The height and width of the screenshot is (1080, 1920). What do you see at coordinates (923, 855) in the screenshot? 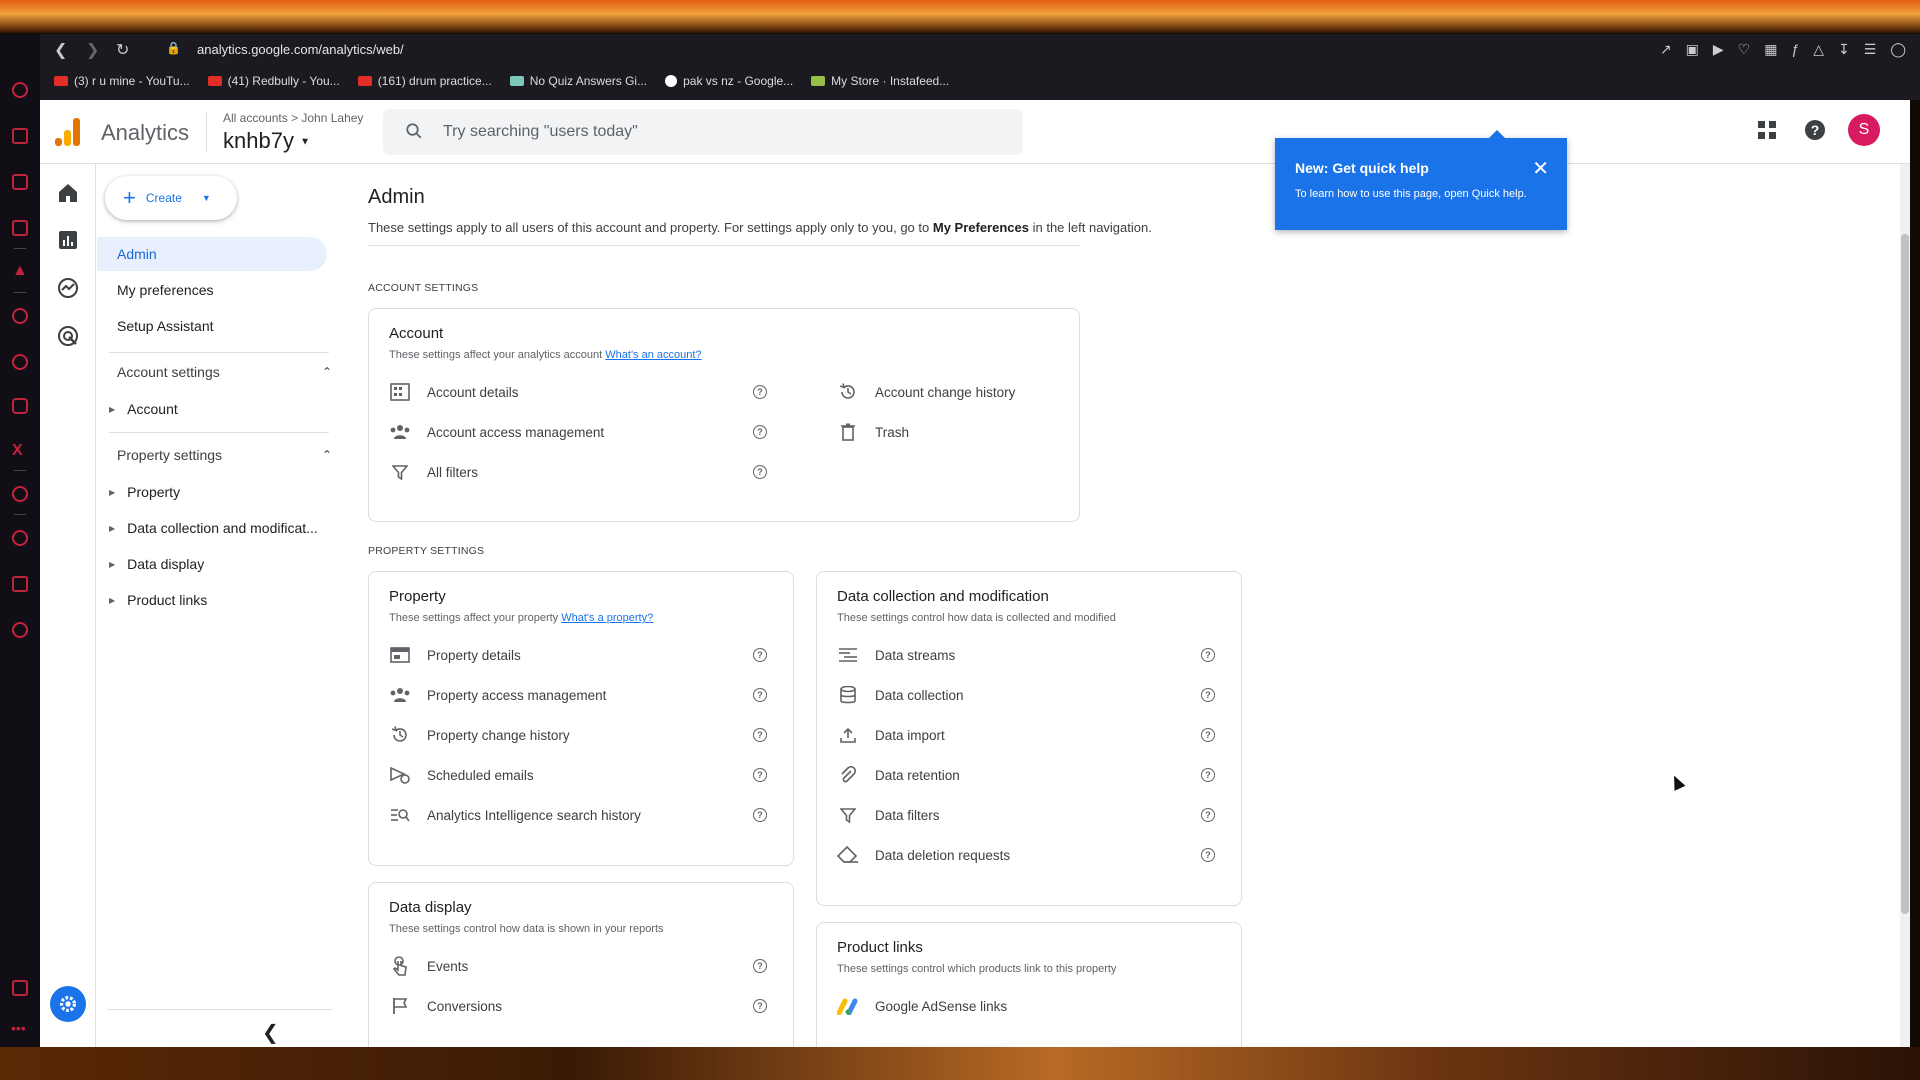
I see `data-deletion-requests-row: Data deletion requests` at bounding box center [923, 855].